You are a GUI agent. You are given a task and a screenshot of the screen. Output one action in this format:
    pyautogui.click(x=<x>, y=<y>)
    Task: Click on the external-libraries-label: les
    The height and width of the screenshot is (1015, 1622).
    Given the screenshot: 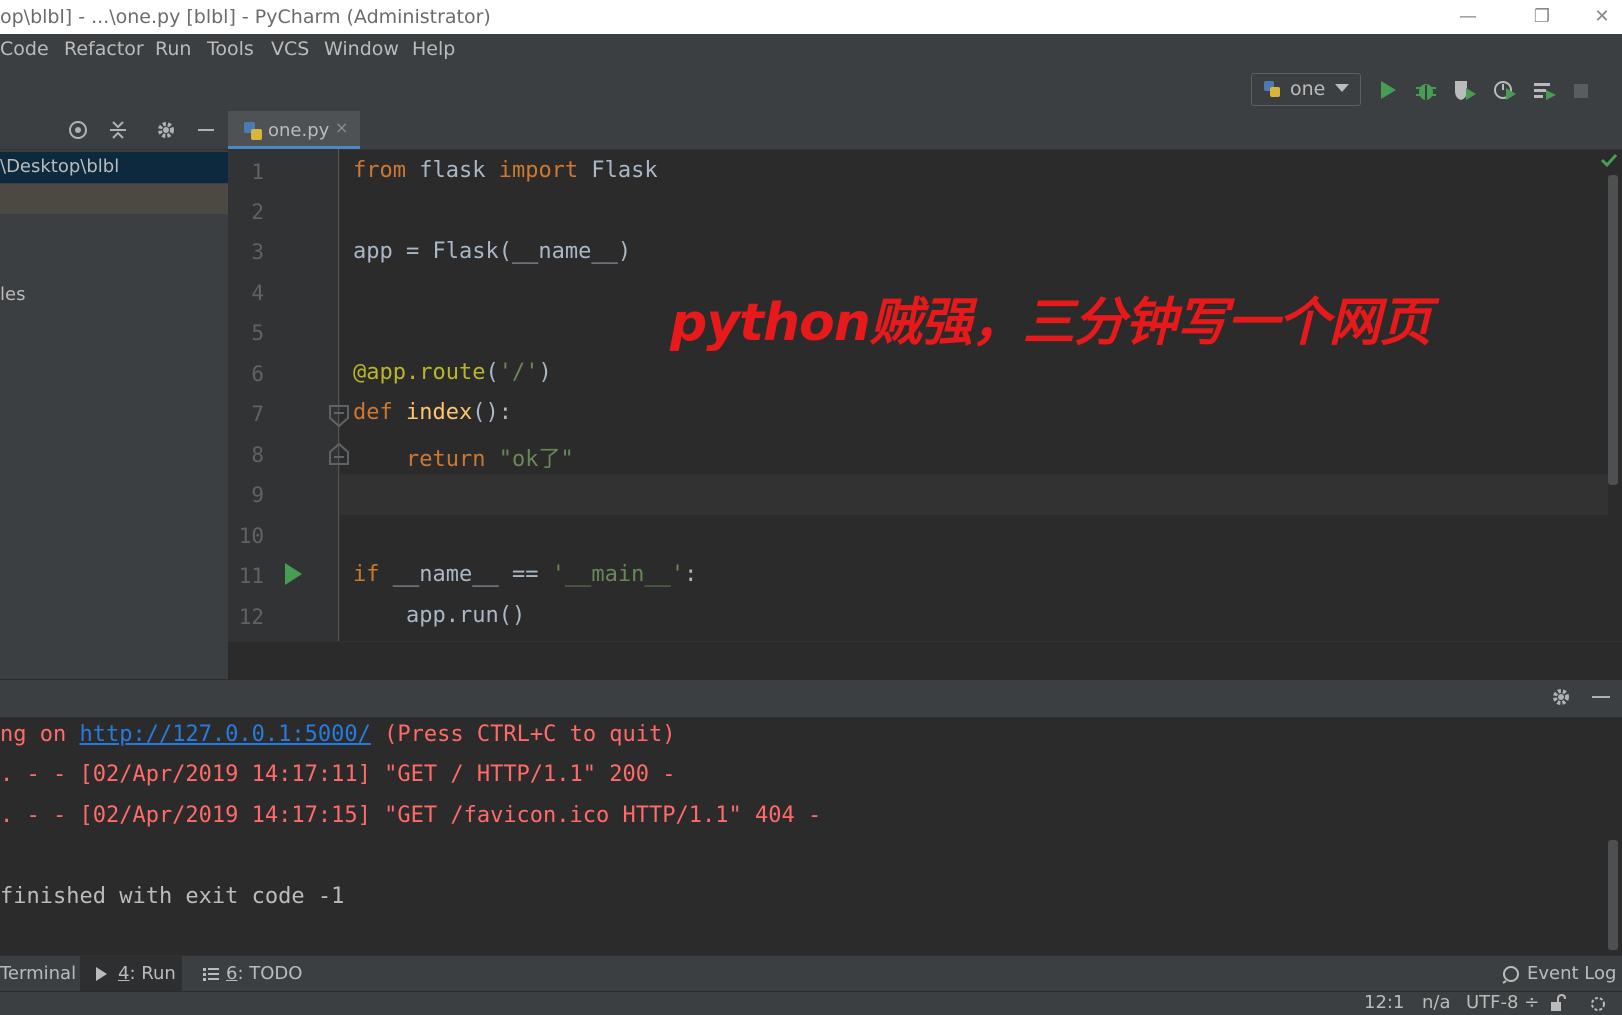 What is the action you would take?
    pyautogui.click(x=12, y=294)
    